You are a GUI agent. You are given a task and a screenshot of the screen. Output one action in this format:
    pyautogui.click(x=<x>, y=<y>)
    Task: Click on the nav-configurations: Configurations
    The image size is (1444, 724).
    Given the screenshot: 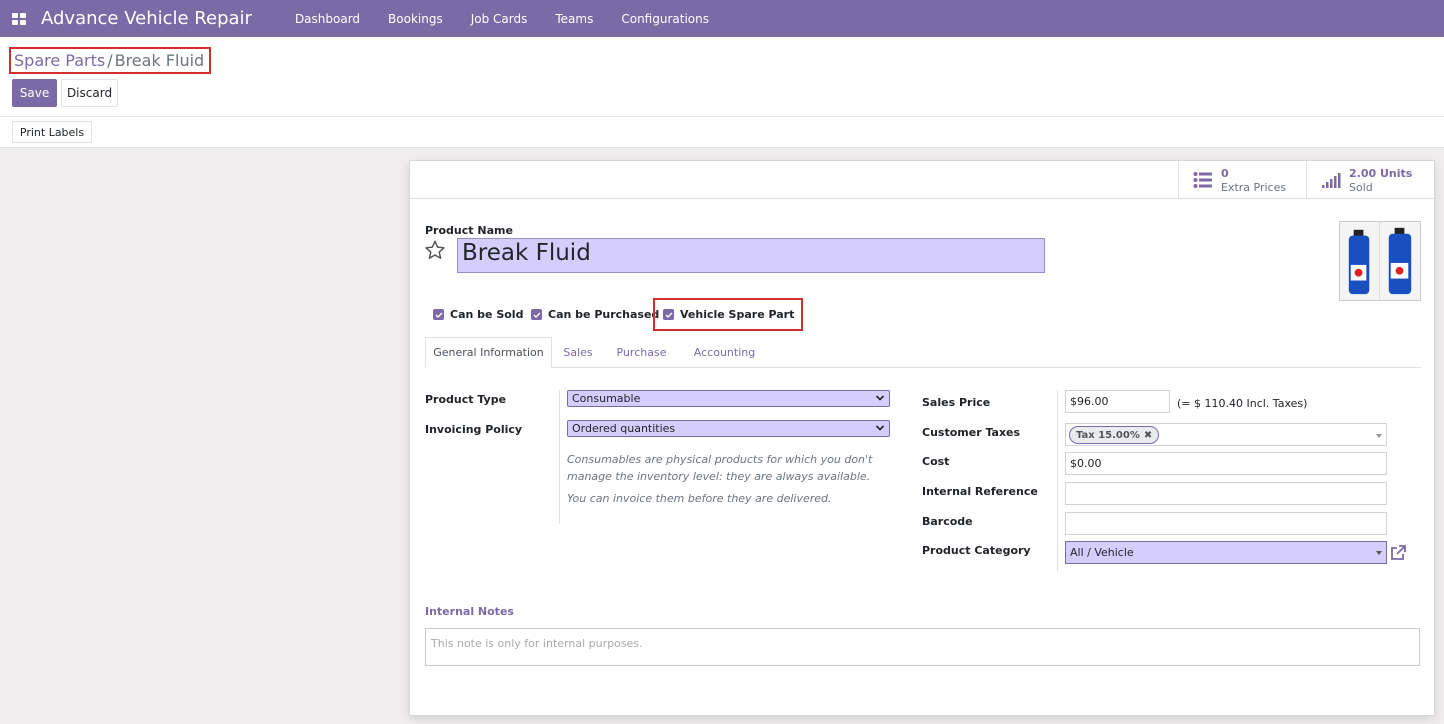 What is the action you would take?
    pyautogui.click(x=665, y=19)
    